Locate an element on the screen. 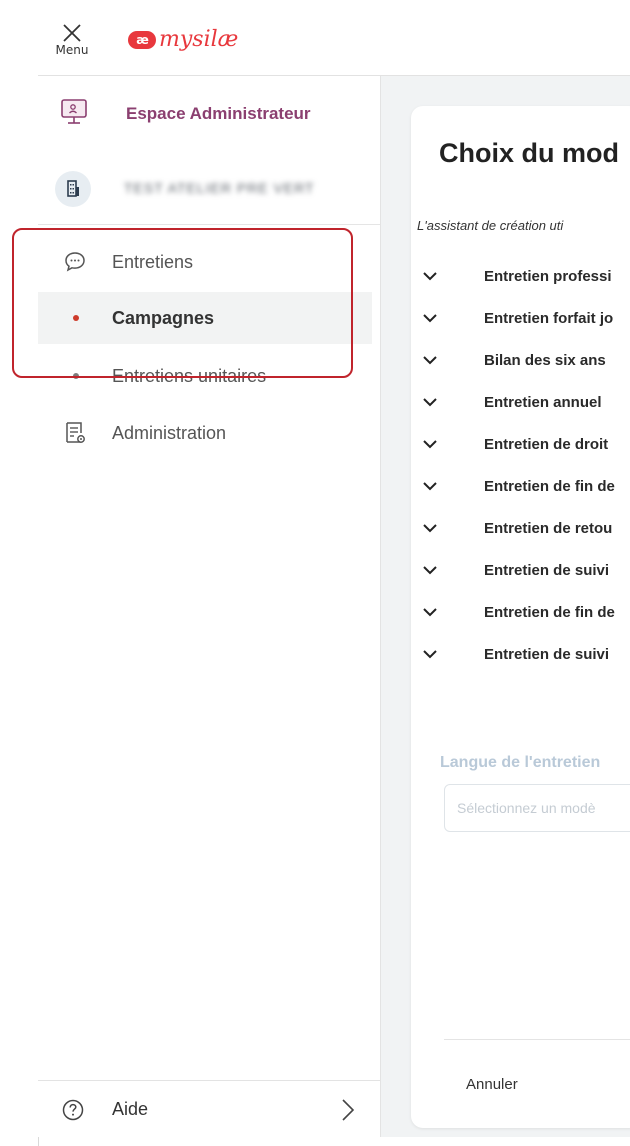  sidebar-item-administration: Administration is located at coordinates (205, 433).